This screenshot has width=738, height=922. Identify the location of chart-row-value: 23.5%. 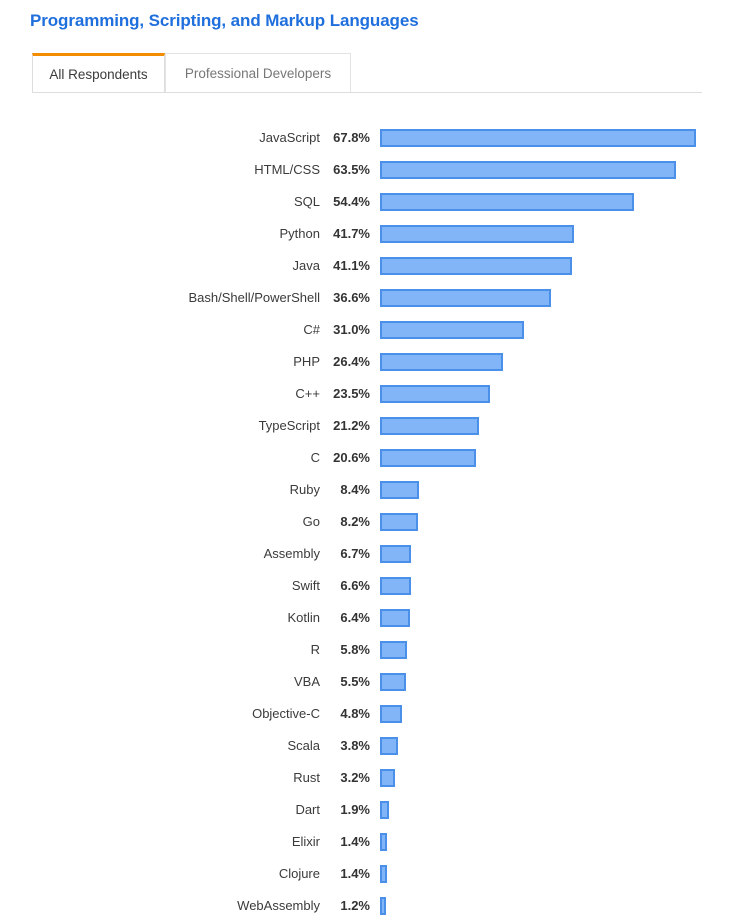
(351, 393).